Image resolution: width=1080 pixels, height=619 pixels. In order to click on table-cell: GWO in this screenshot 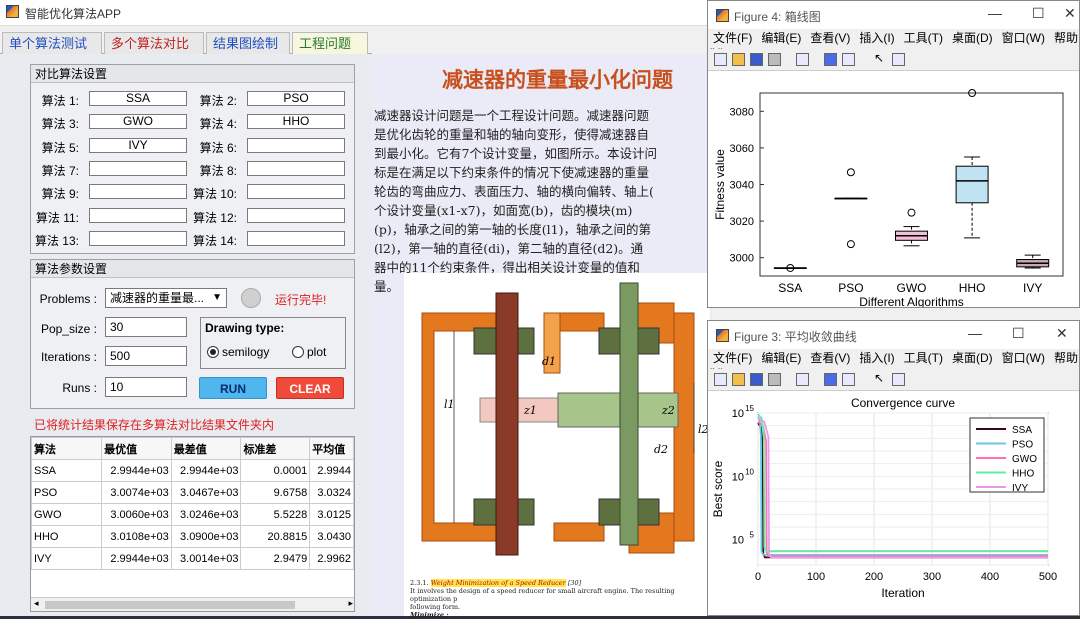, I will do `click(67, 514)`.